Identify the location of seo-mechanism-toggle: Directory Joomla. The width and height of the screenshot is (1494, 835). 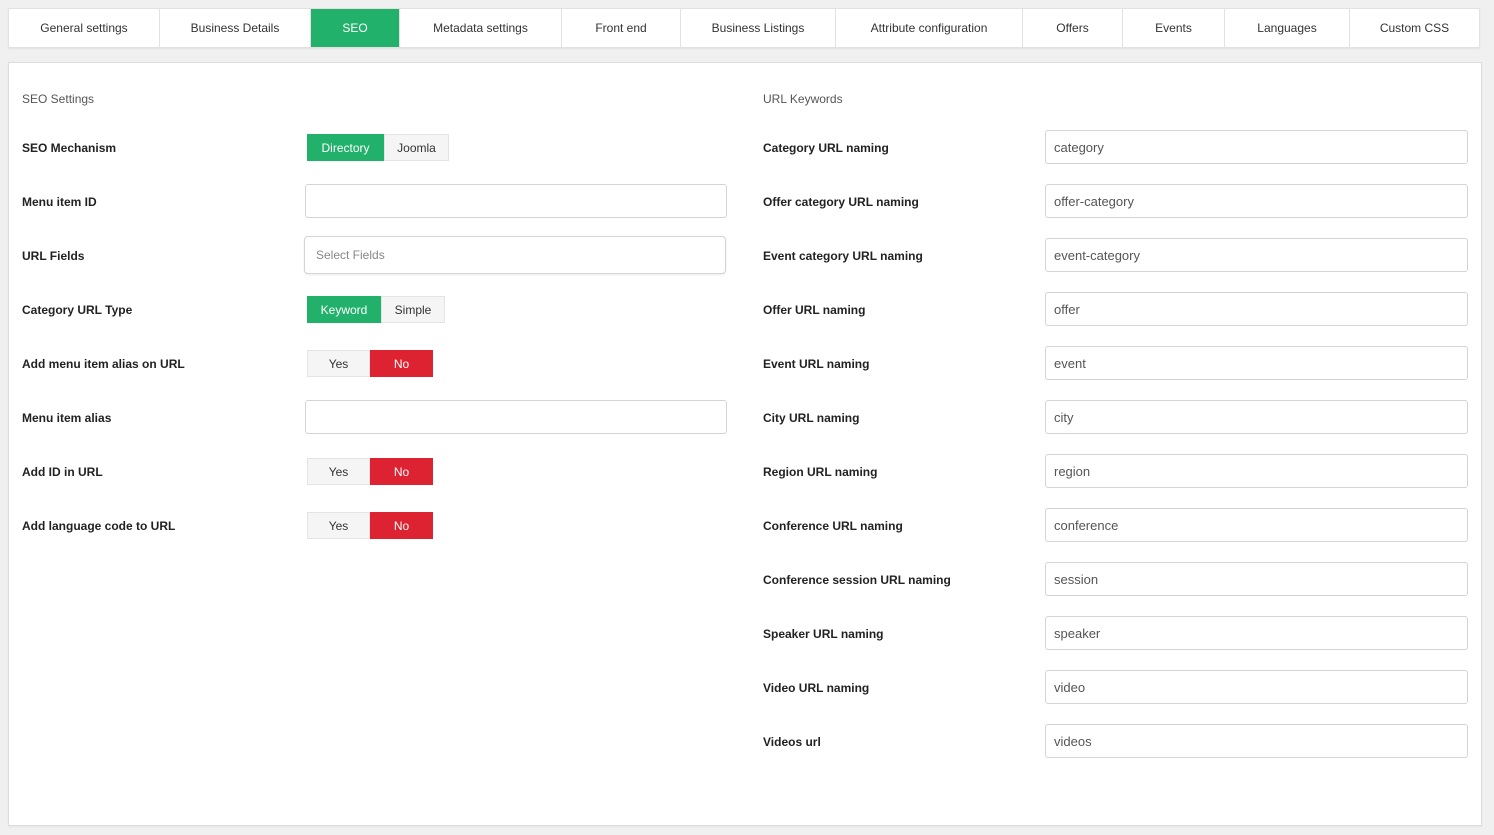
(378, 147).